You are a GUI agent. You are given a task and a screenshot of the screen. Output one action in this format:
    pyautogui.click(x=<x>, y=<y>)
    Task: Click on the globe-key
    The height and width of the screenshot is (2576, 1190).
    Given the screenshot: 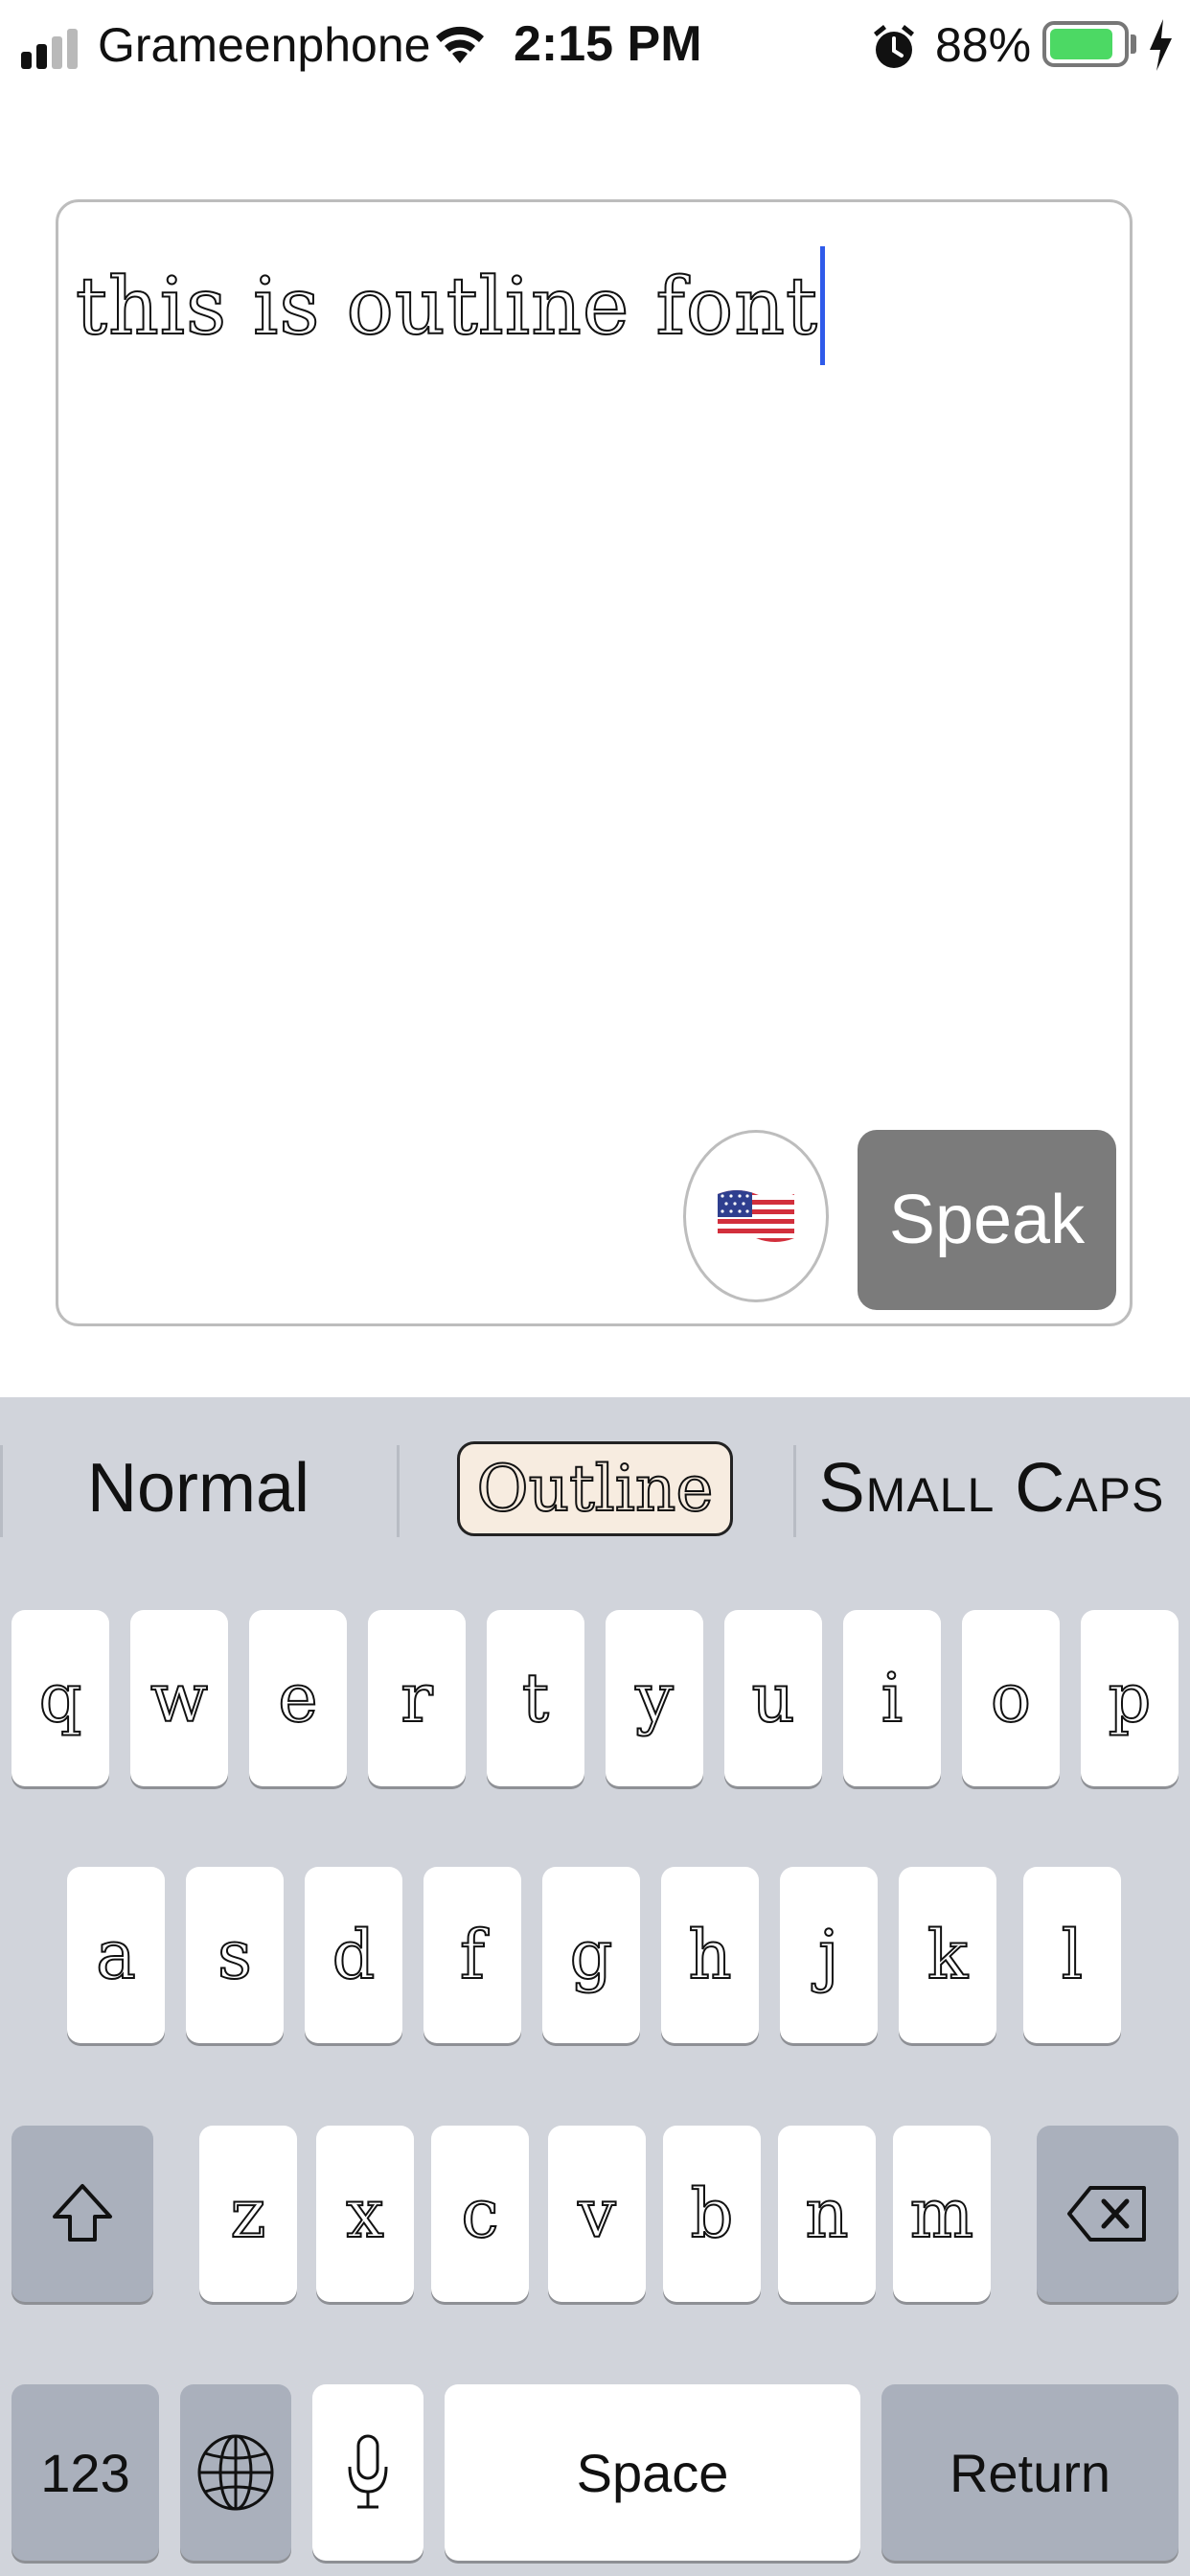 What is the action you would take?
    pyautogui.click(x=236, y=2472)
    